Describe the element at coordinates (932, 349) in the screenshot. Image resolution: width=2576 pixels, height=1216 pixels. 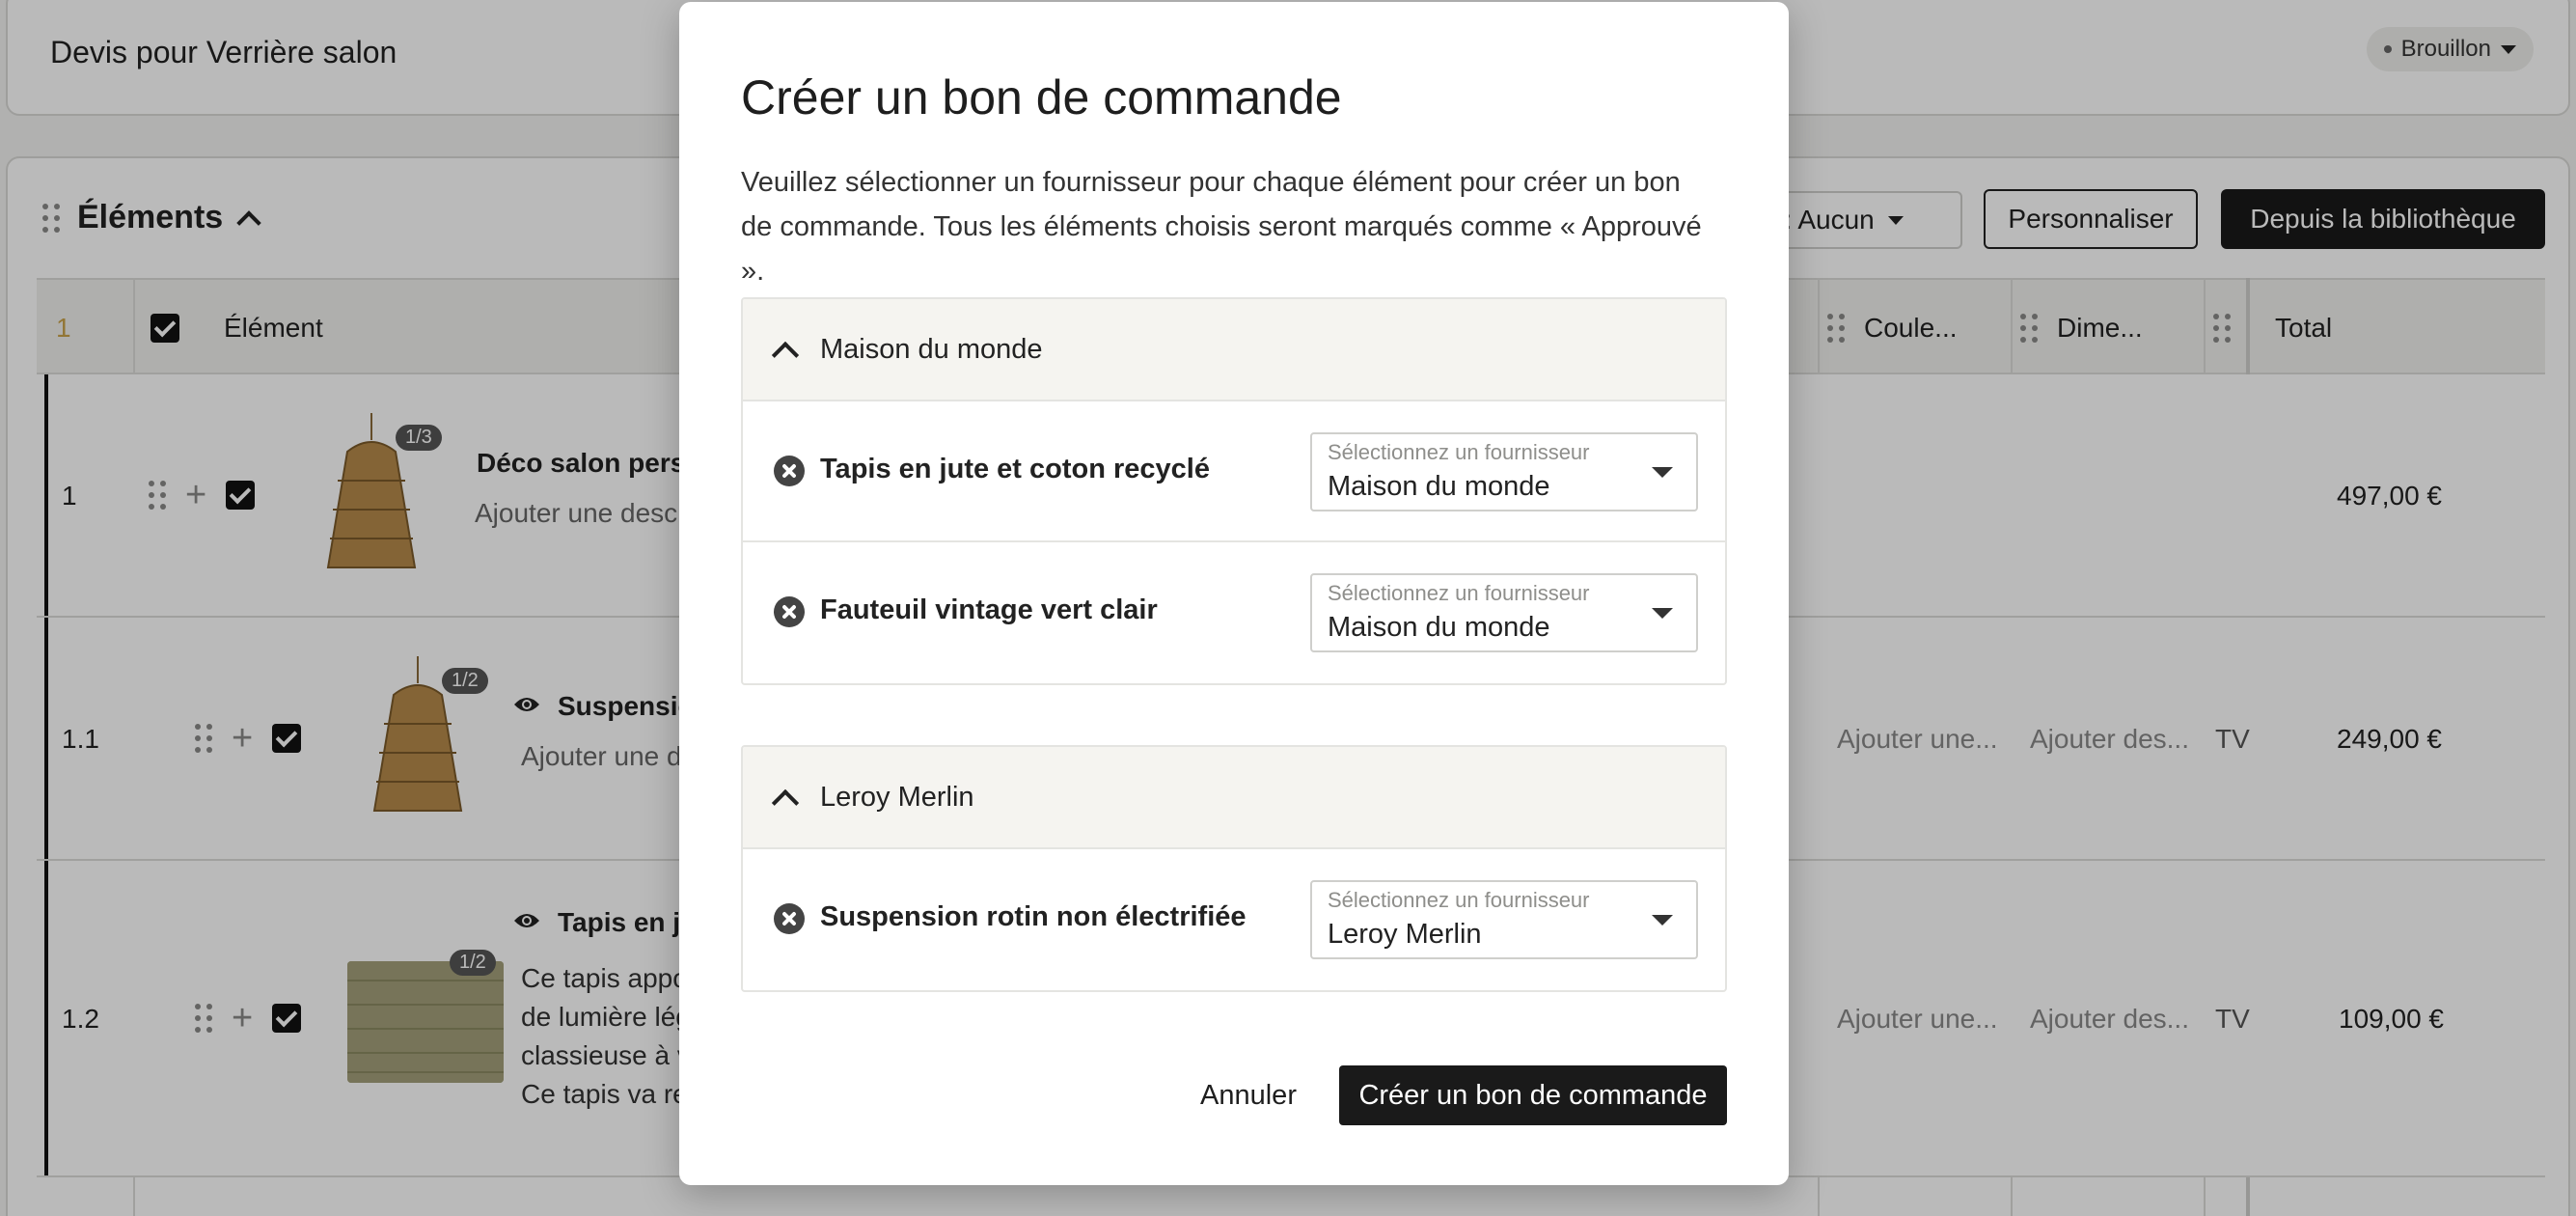
I see `supplier-group-name: Maison du monde` at that location.